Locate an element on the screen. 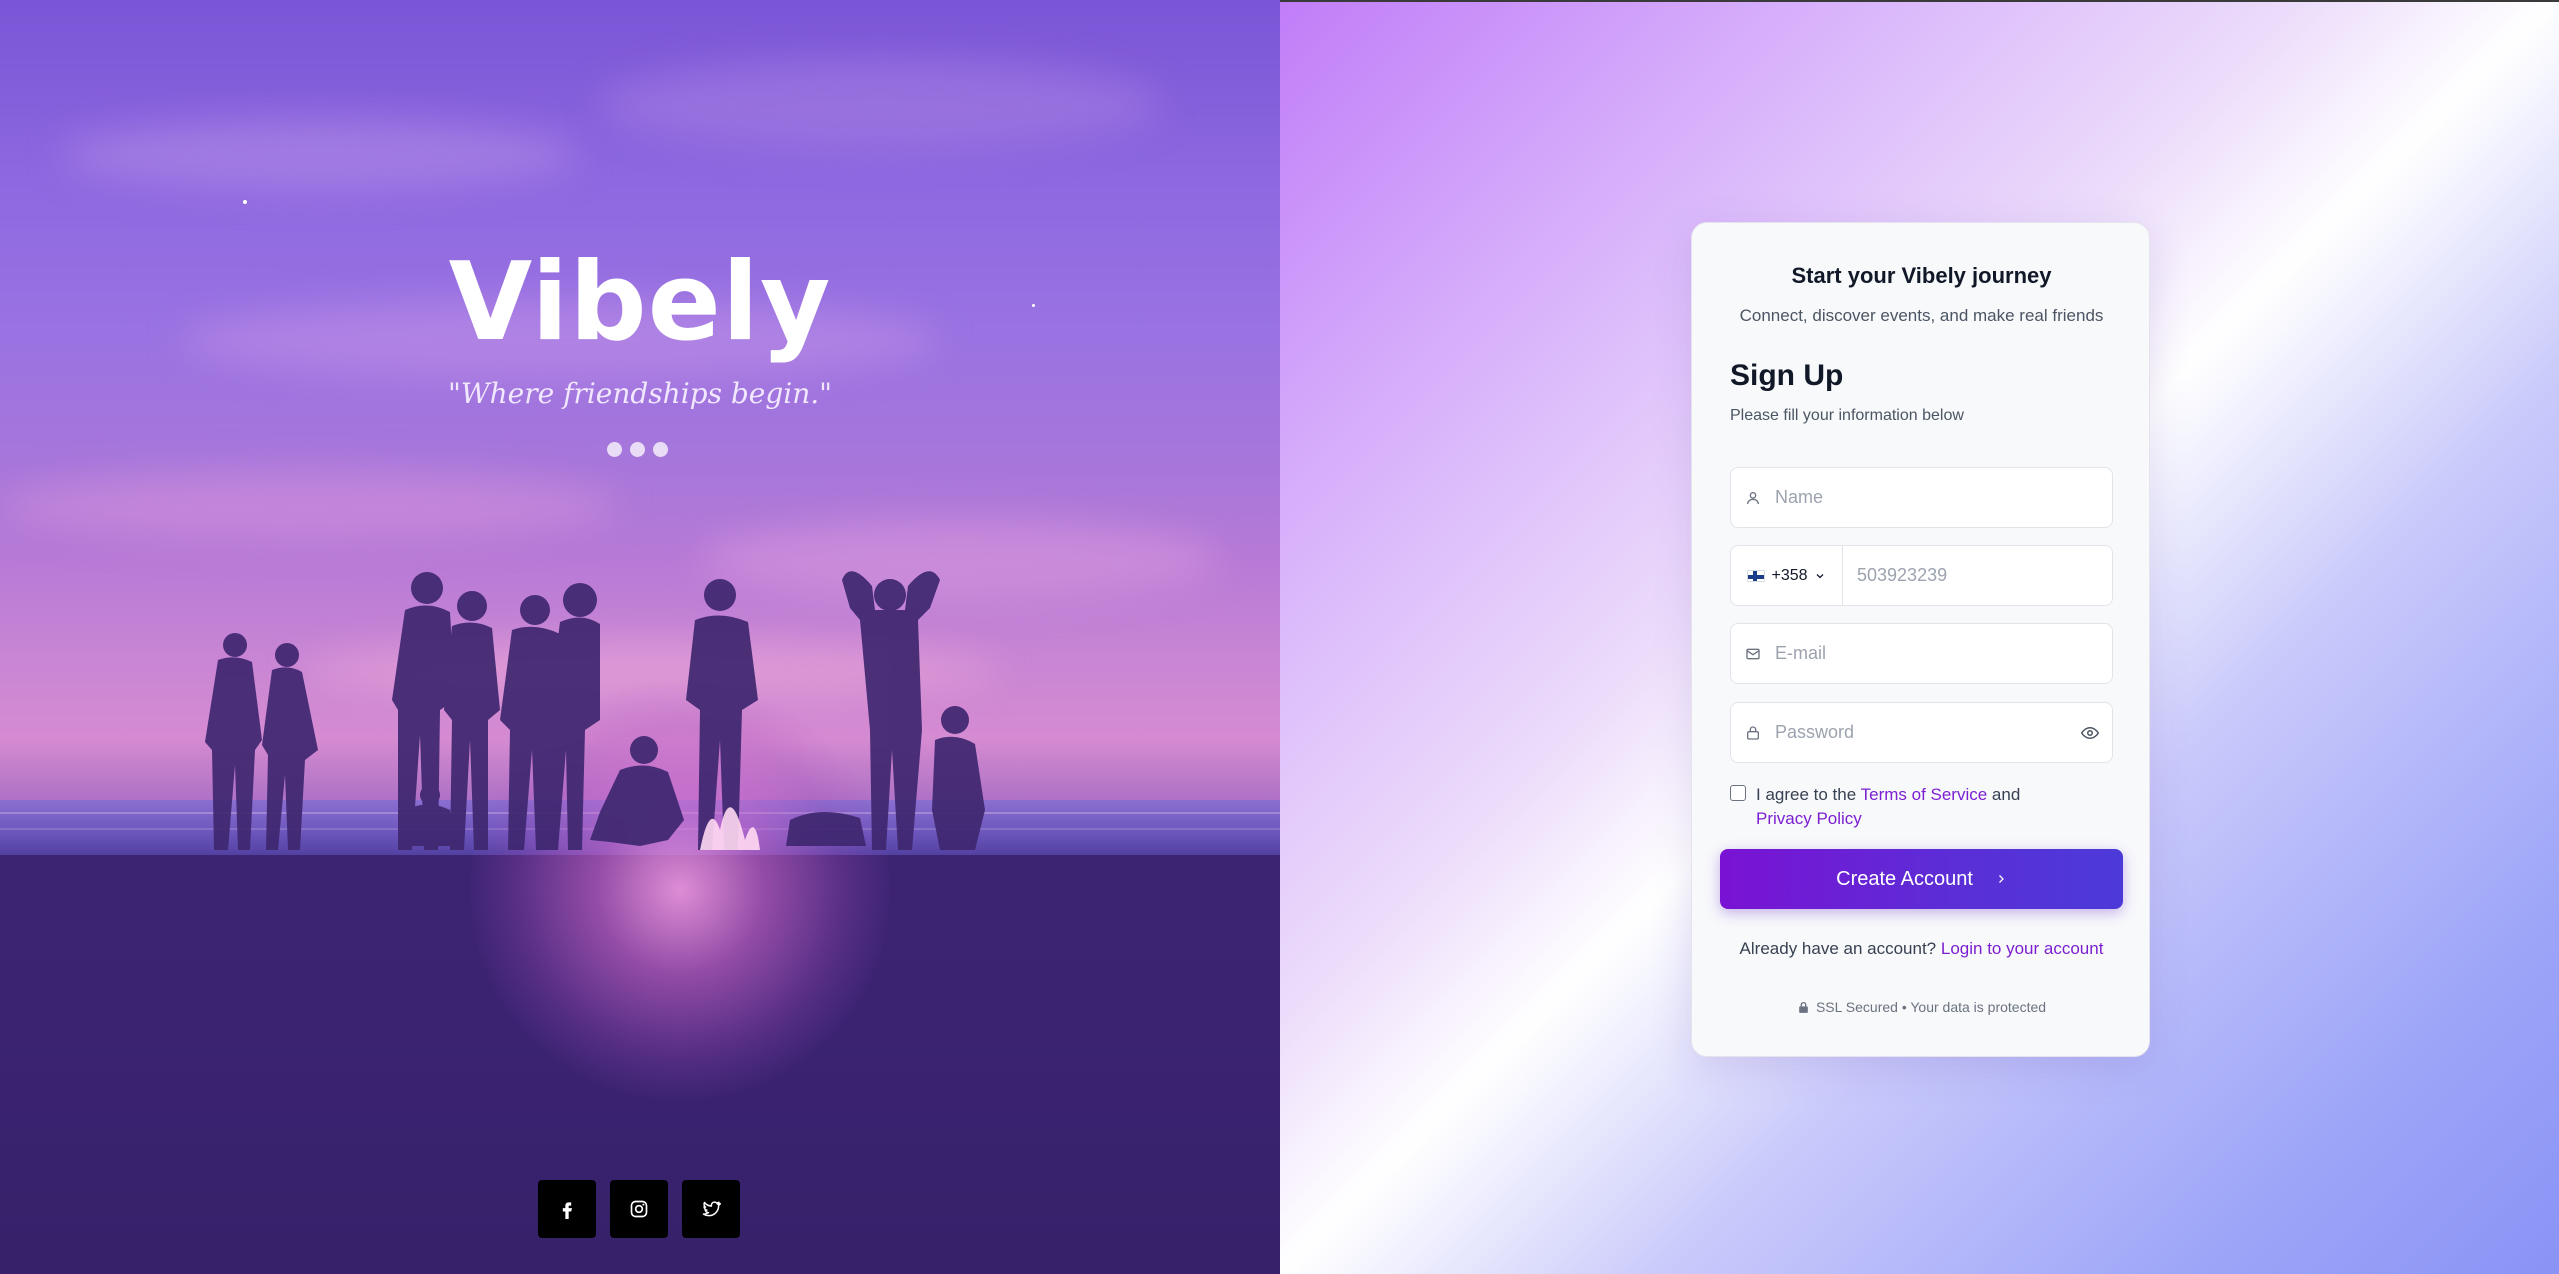 Image resolution: width=2559 pixels, height=1274 pixels. chevron-right-icon is located at coordinates (2001, 879).